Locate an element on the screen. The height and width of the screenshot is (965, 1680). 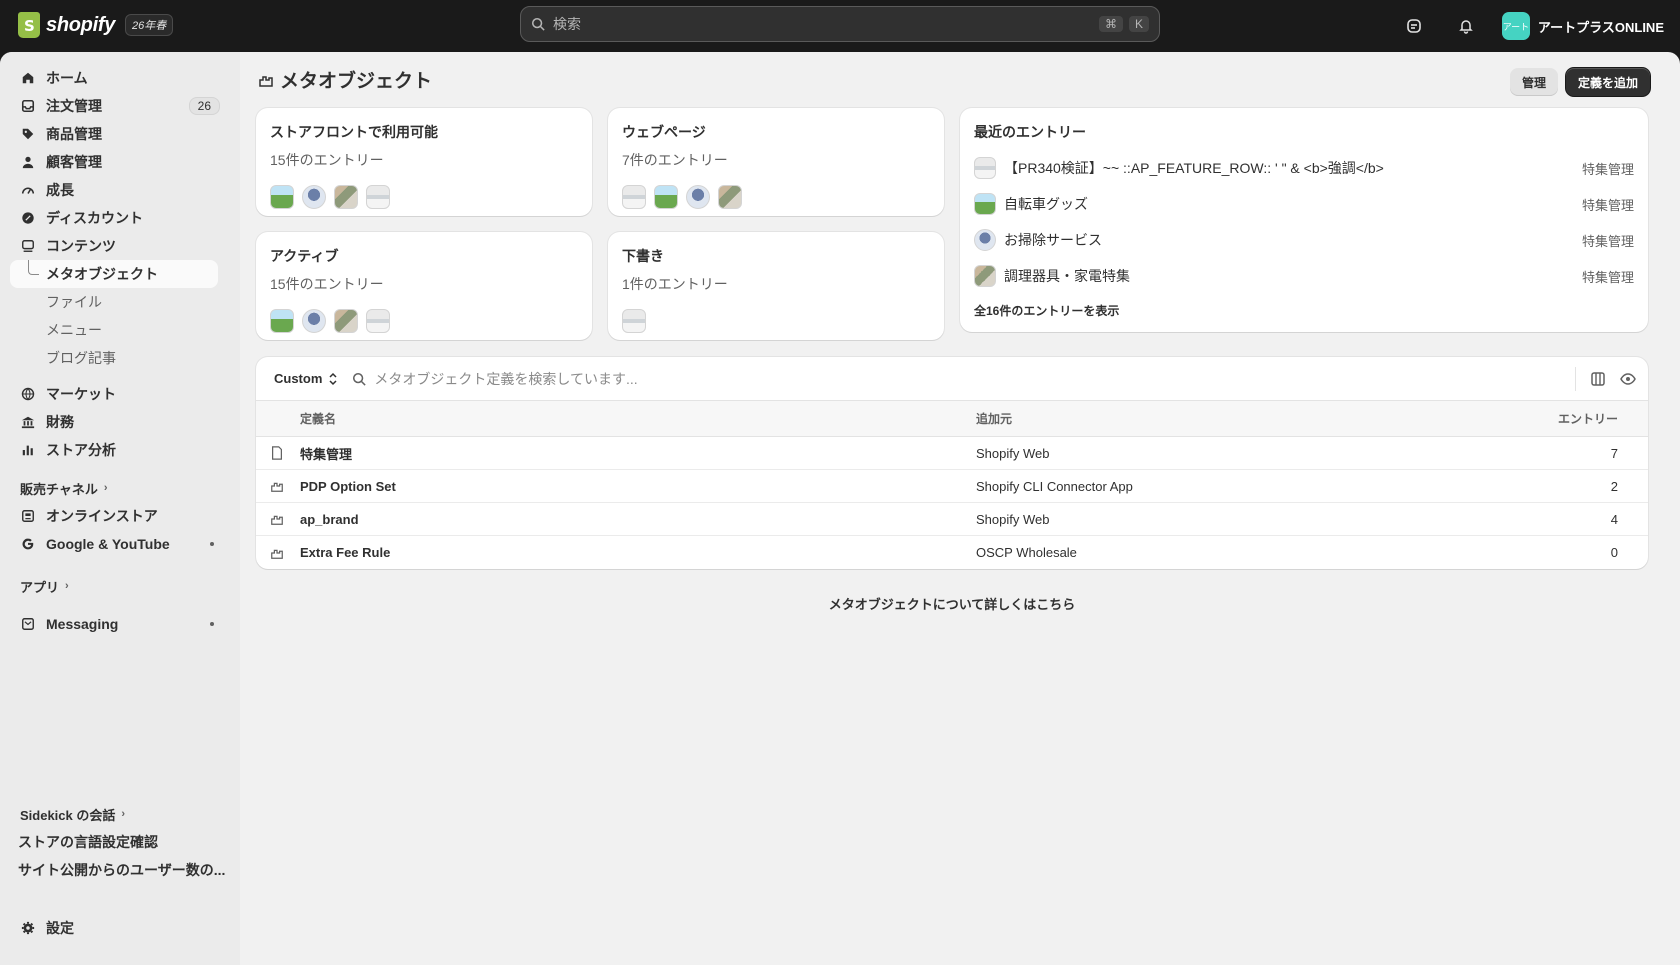
card-active: アクティブ 15件のエントリー is located at coordinates (424, 286).